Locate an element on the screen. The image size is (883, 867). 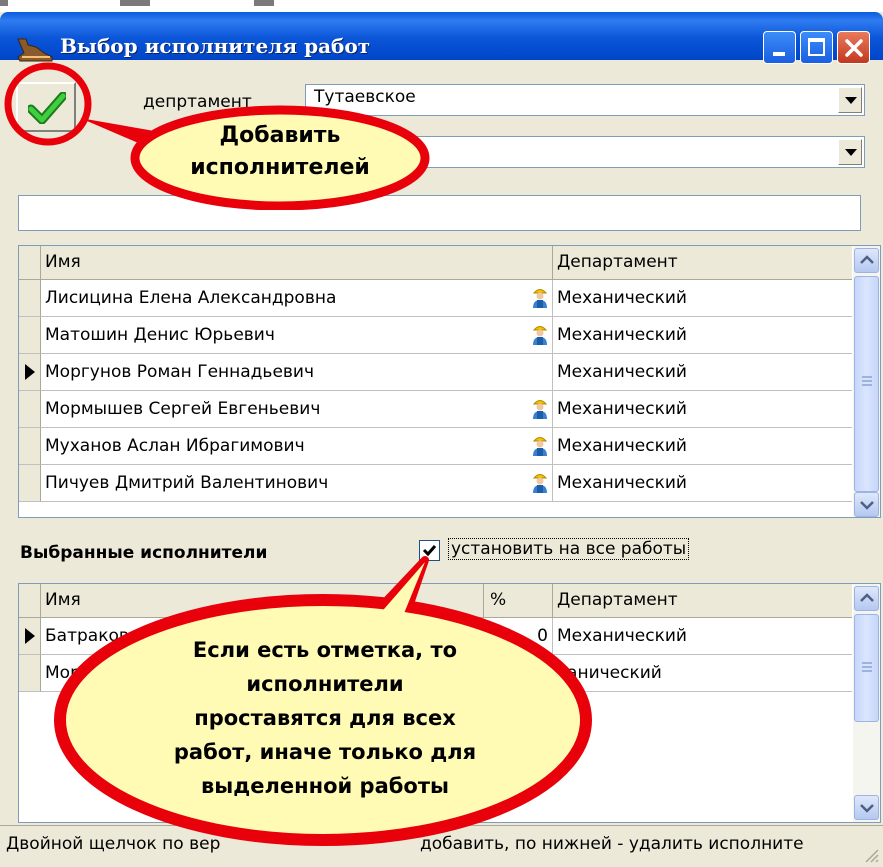
cell-name-text: Матошин Денис Юрьевич is located at coordinates (160, 335).